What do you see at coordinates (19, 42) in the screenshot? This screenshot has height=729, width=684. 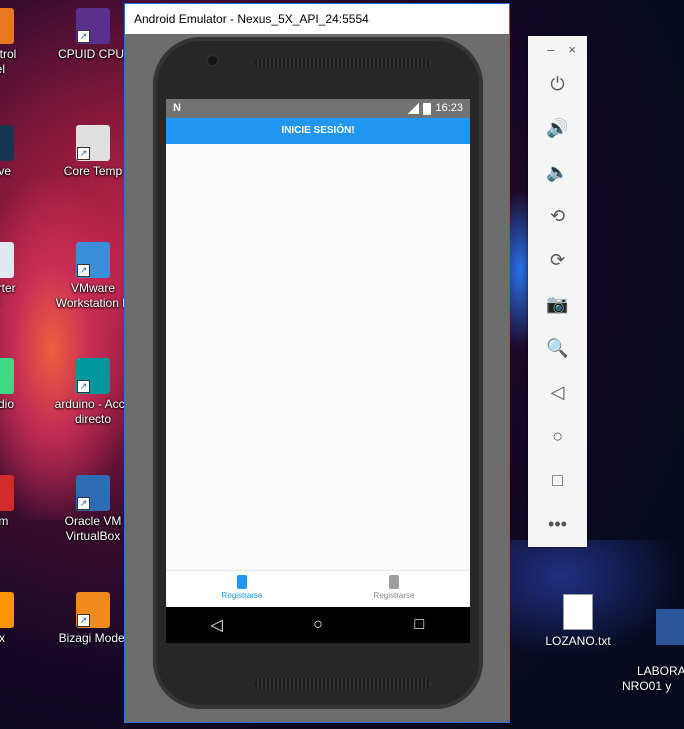 I see `desktop-icon-left-0: ↗Control nel` at bounding box center [19, 42].